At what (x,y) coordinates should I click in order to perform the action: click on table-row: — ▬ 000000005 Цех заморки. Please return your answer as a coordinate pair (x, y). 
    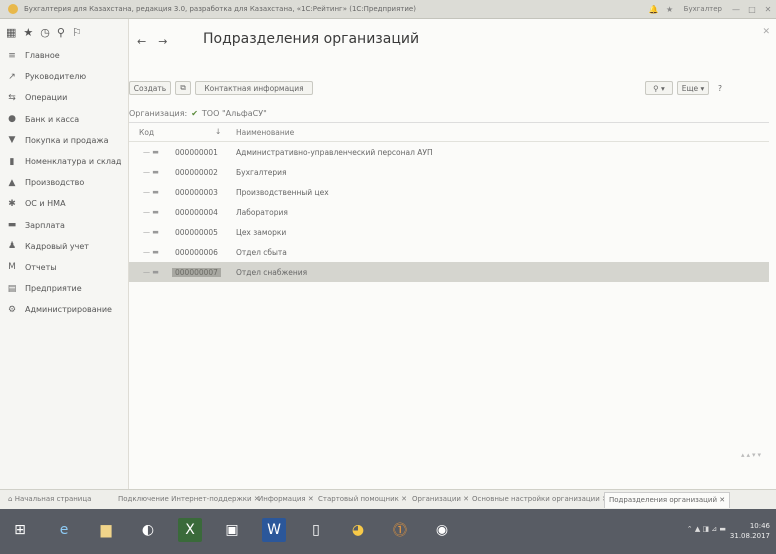
    Looking at the image, I should click on (449, 232).